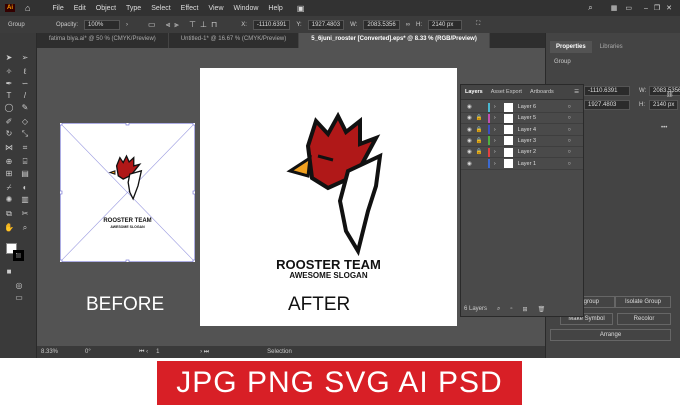 The image size is (680, 414). I want to click on width-tool-icon: ⋈, so click(9, 148).